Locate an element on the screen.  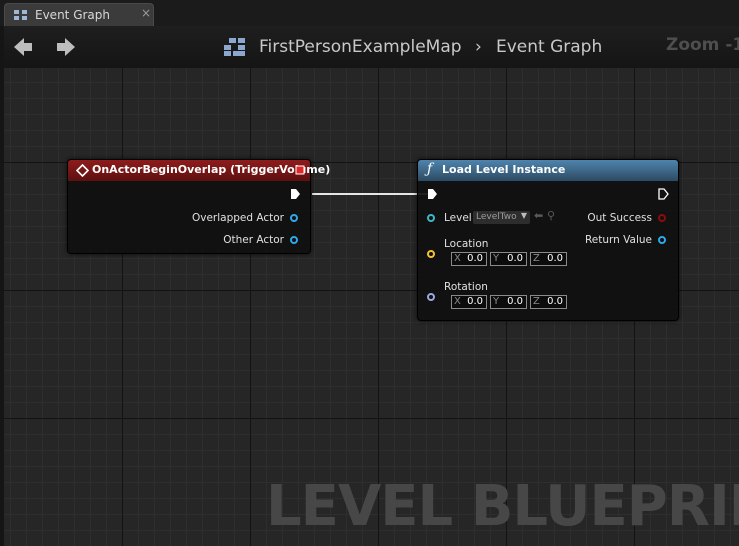
breadcrumb-map: FirstPersonExampleMap is located at coordinates (360, 47).